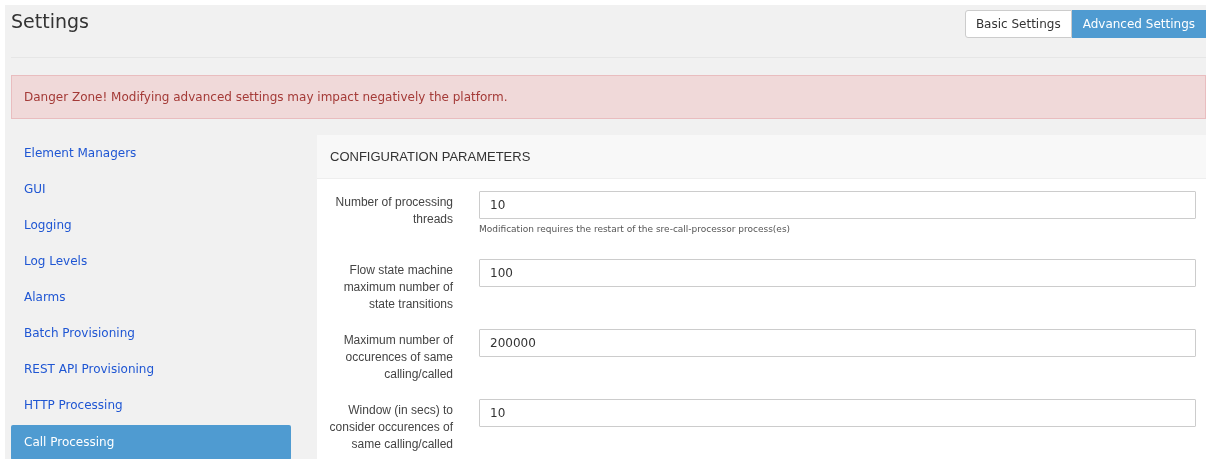 The width and height of the screenshot is (1206, 459). I want to click on sidebar-item: GUI, so click(151, 189).